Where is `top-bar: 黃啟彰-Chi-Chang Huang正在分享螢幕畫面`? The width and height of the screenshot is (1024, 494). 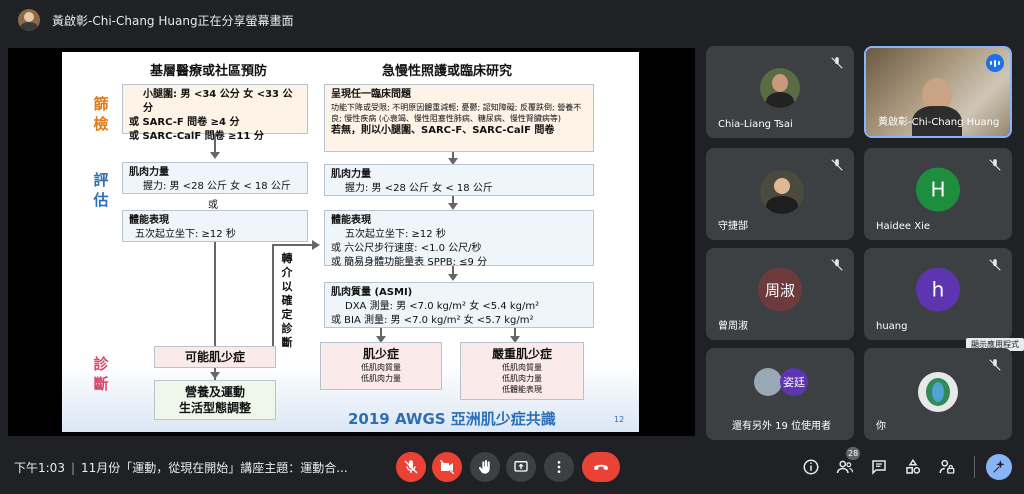
top-bar: 黃啟彰-Chi-Chang Huang正在分享螢幕畫面 is located at coordinates (512, 20).